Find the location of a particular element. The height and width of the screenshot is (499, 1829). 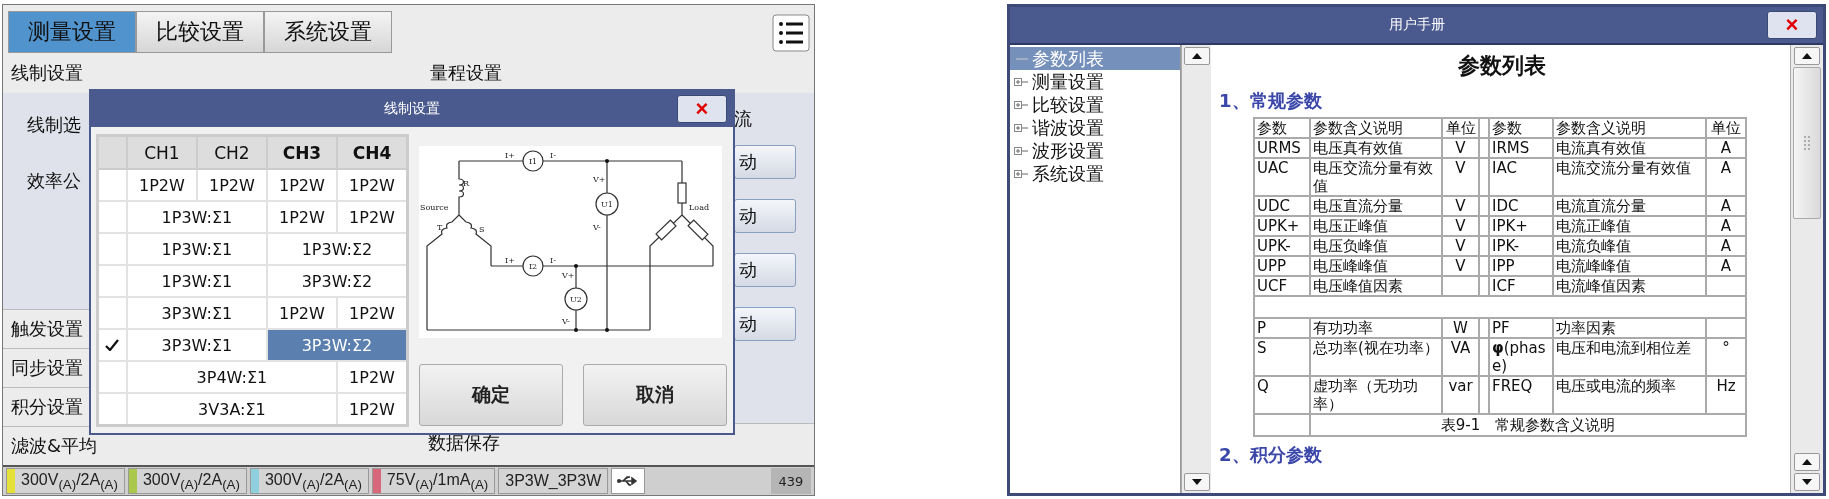

tree-item: 谐波设置 is located at coordinates (1095, 127).